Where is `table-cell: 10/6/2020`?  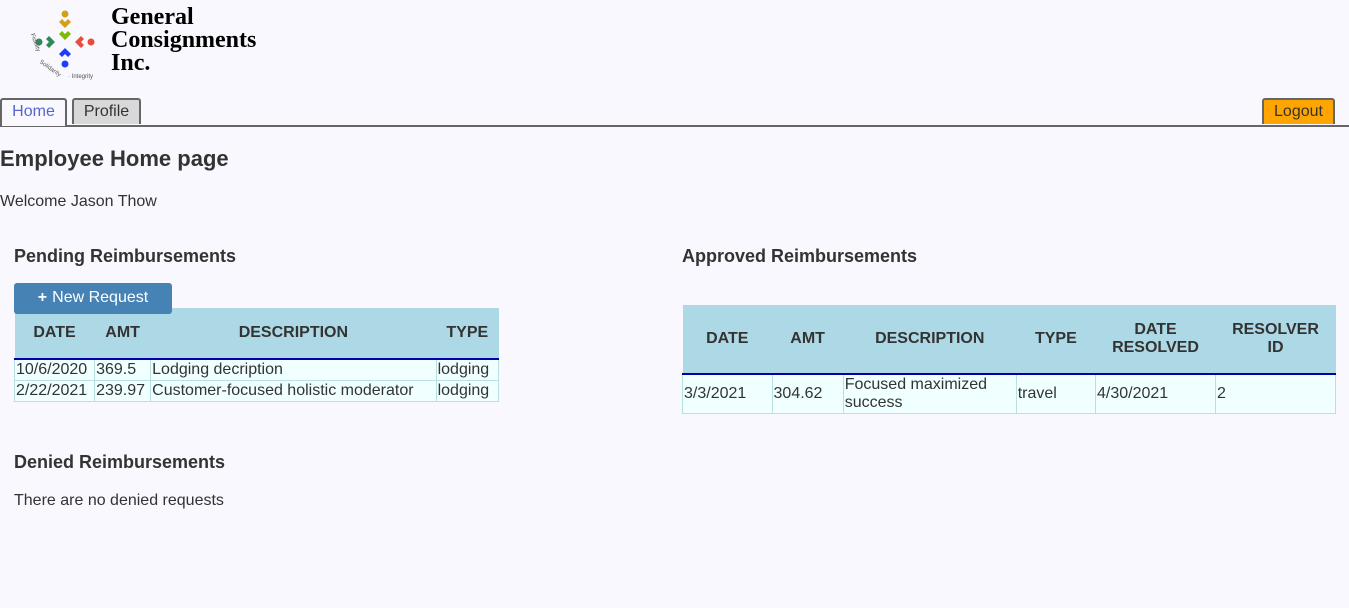
table-cell: 10/6/2020 is located at coordinates (54, 369).